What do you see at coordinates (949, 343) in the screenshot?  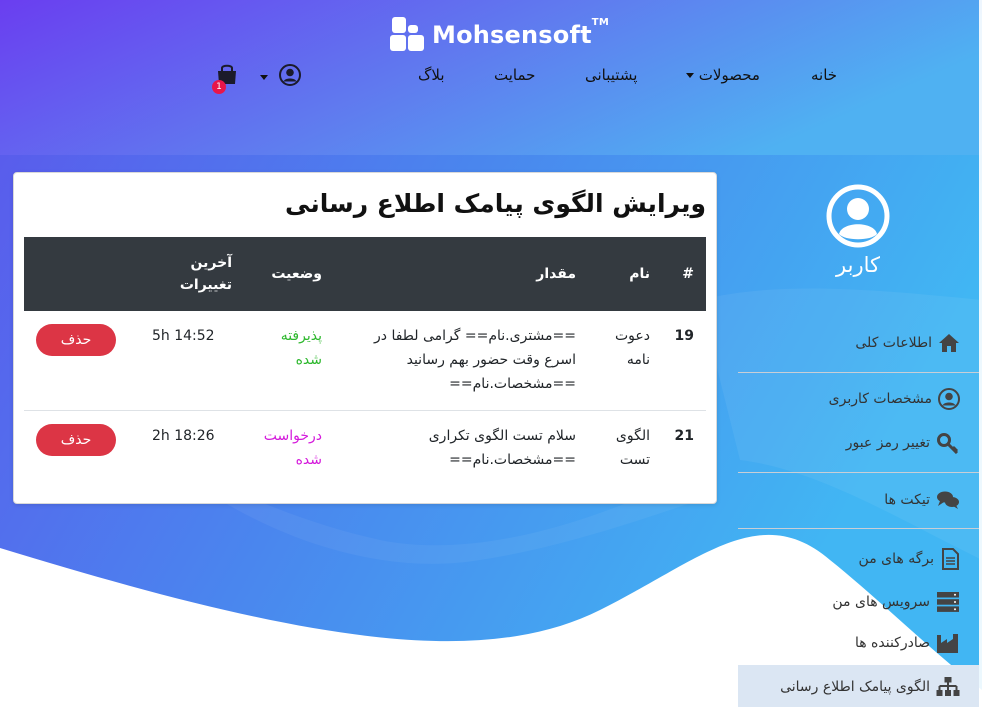 I see `home-icon` at bounding box center [949, 343].